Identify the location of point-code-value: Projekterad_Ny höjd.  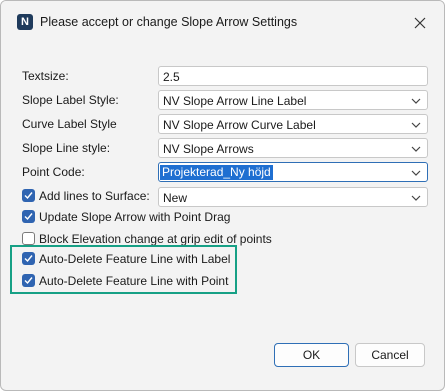
(216, 172).